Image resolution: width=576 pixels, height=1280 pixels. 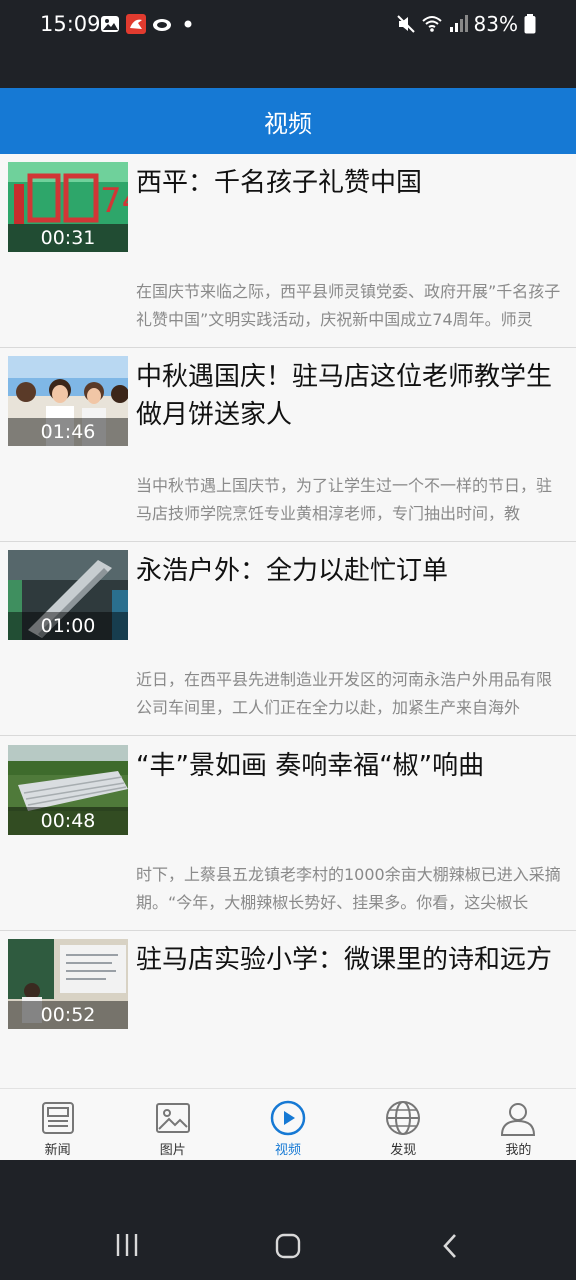 What do you see at coordinates (403, 1118) in the screenshot?
I see `globe-icon` at bounding box center [403, 1118].